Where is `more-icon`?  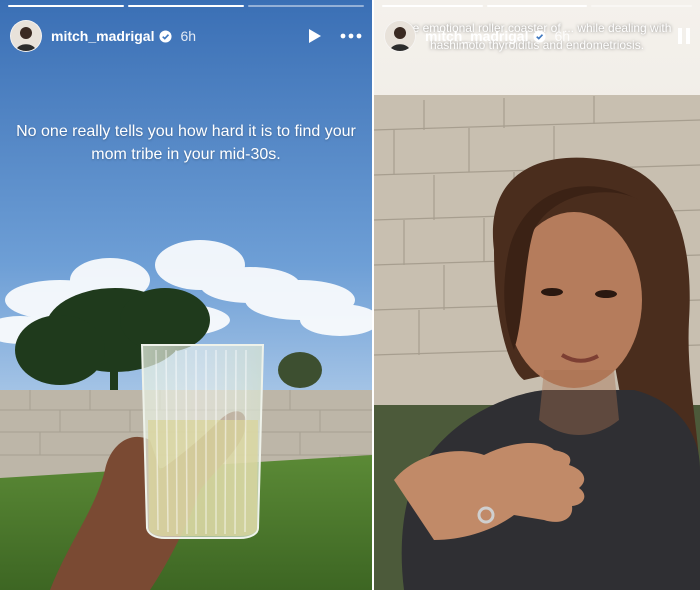 more-icon is located at coordinates (351, 36).